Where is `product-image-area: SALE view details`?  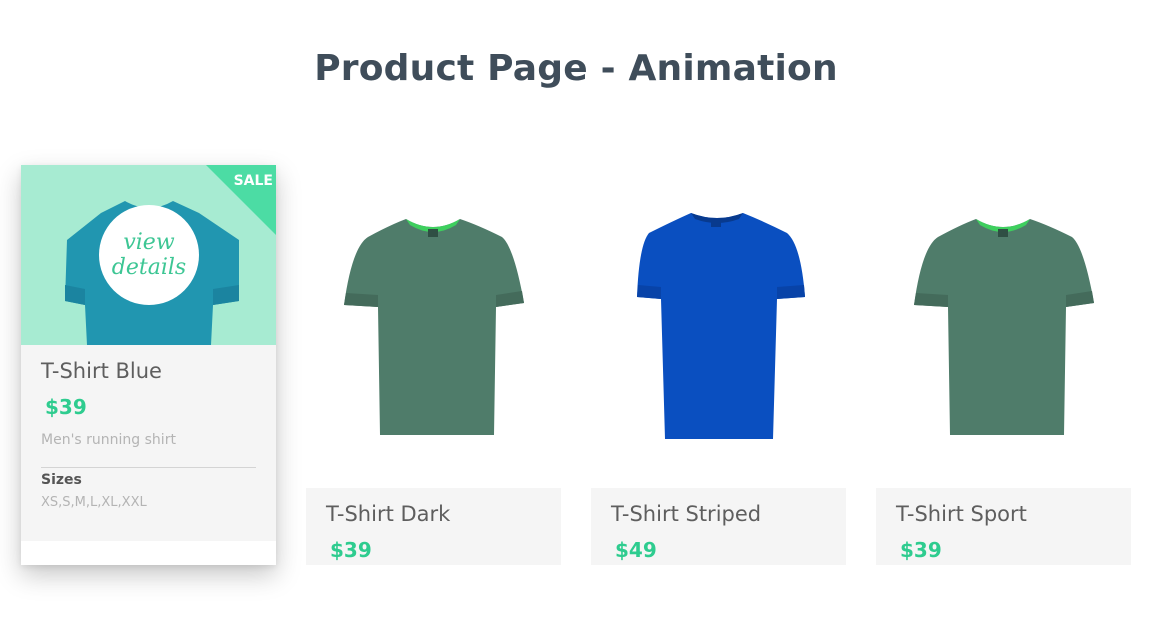 product-image-area: SALE view details is located at coordinates (148, 255).